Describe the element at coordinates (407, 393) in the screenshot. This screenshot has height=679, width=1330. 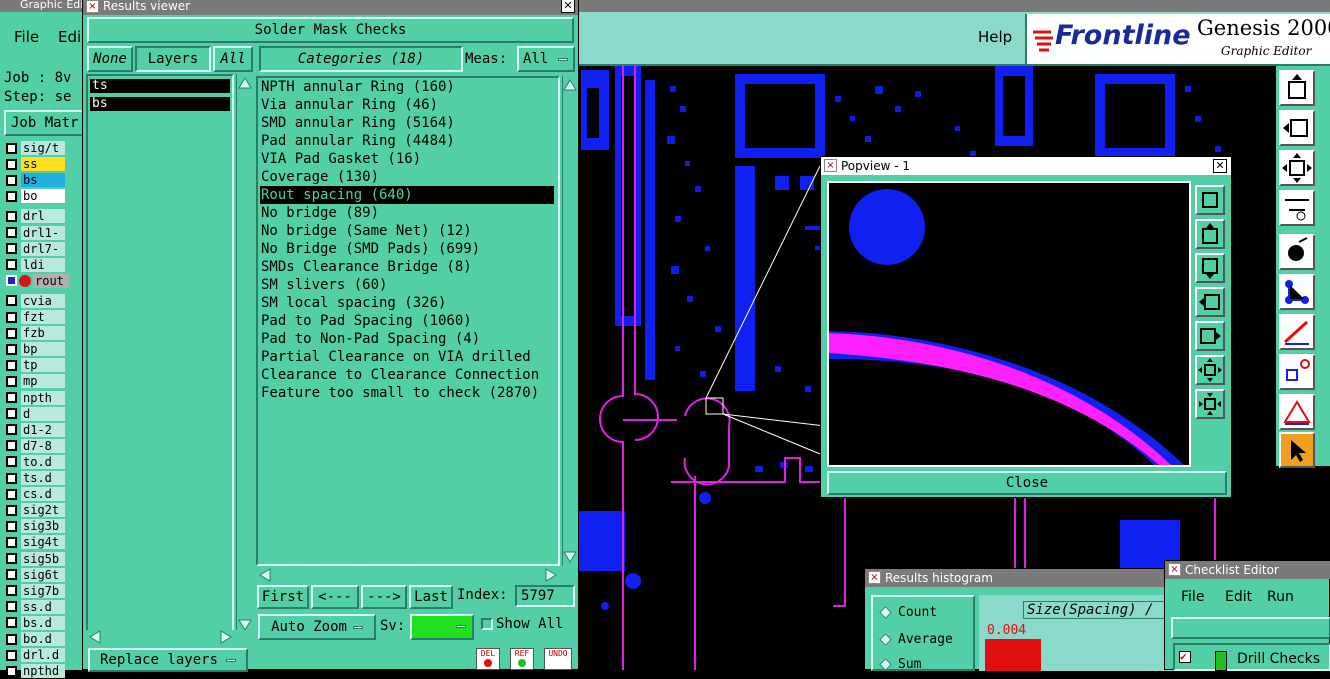
I see `category-item: Feature too small to check (2870)` at that location.